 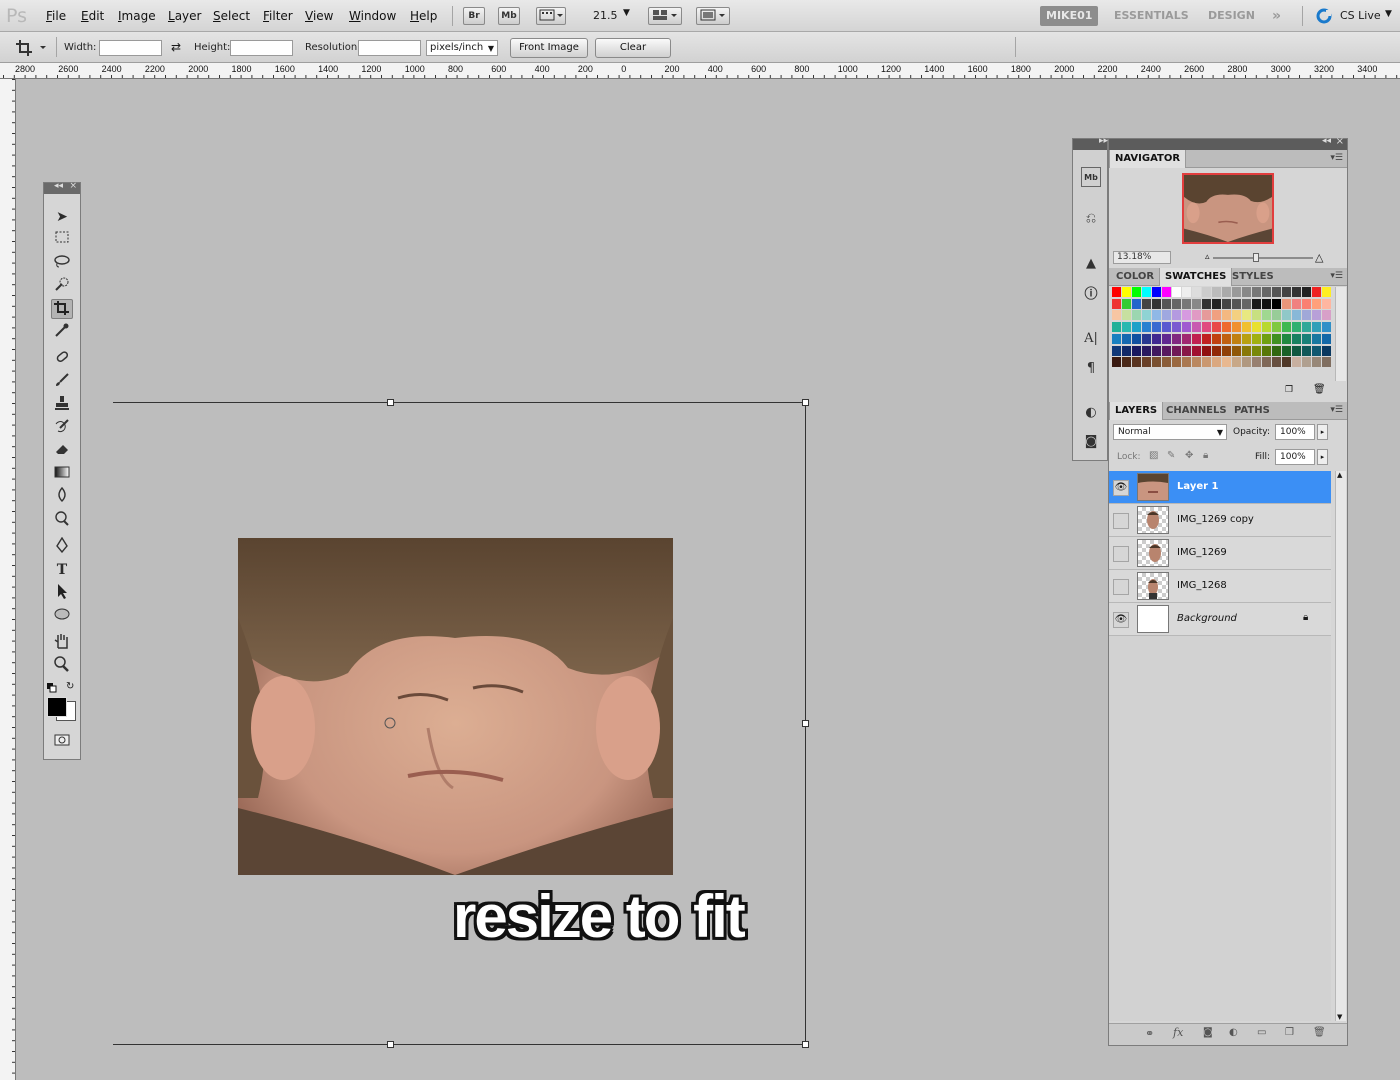 I want to click on crop-handle-top, so click(x=390, y=402).